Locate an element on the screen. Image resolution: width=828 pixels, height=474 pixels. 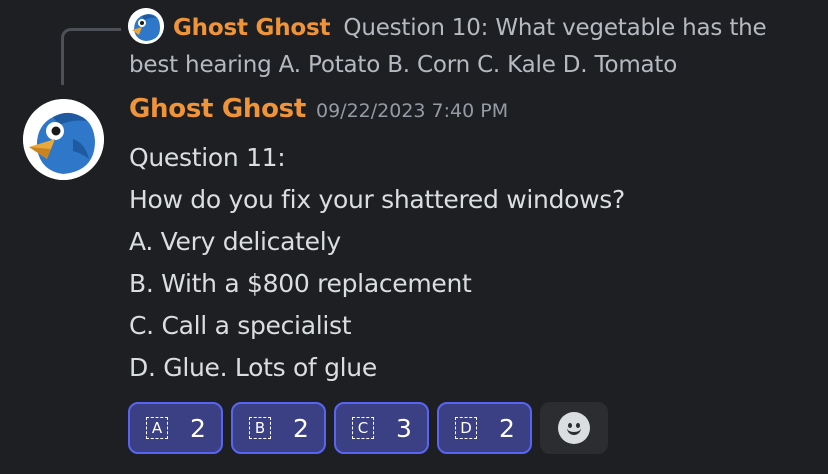
message-line: D. Glue. Lots of glue is located at coordinates (253, 367).